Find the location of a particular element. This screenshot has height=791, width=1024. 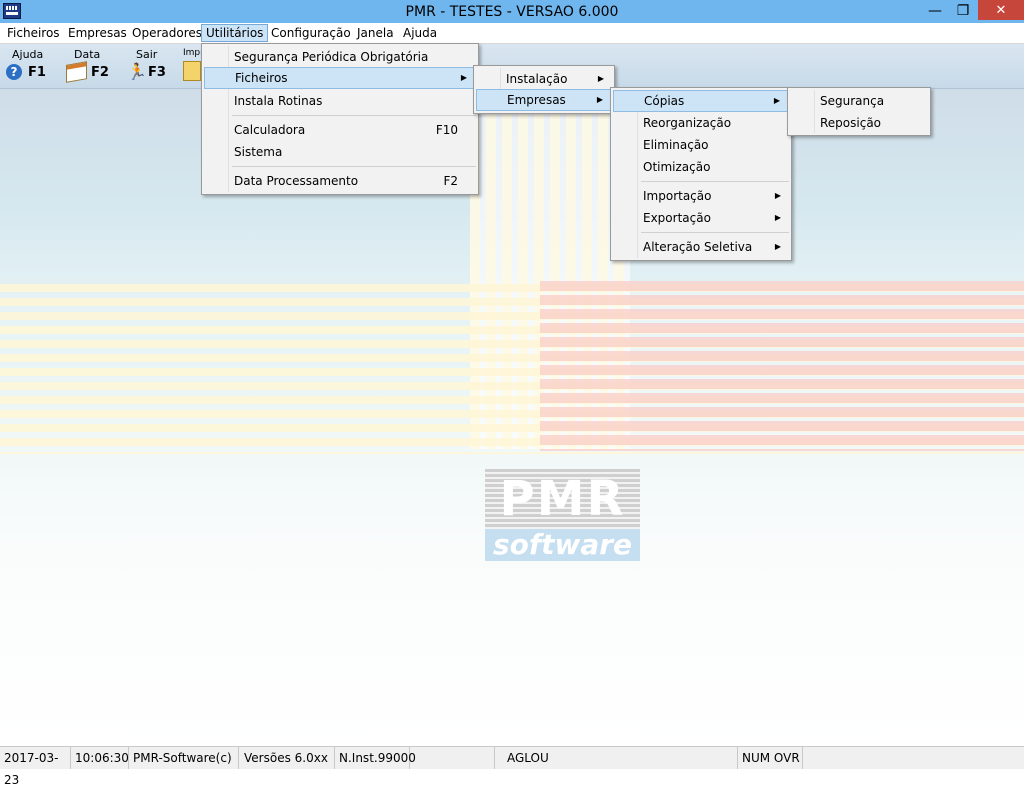

menu-item-alteracao-seletiva: Alteração Seletiva ▶ is located at coordinates (701, 247).